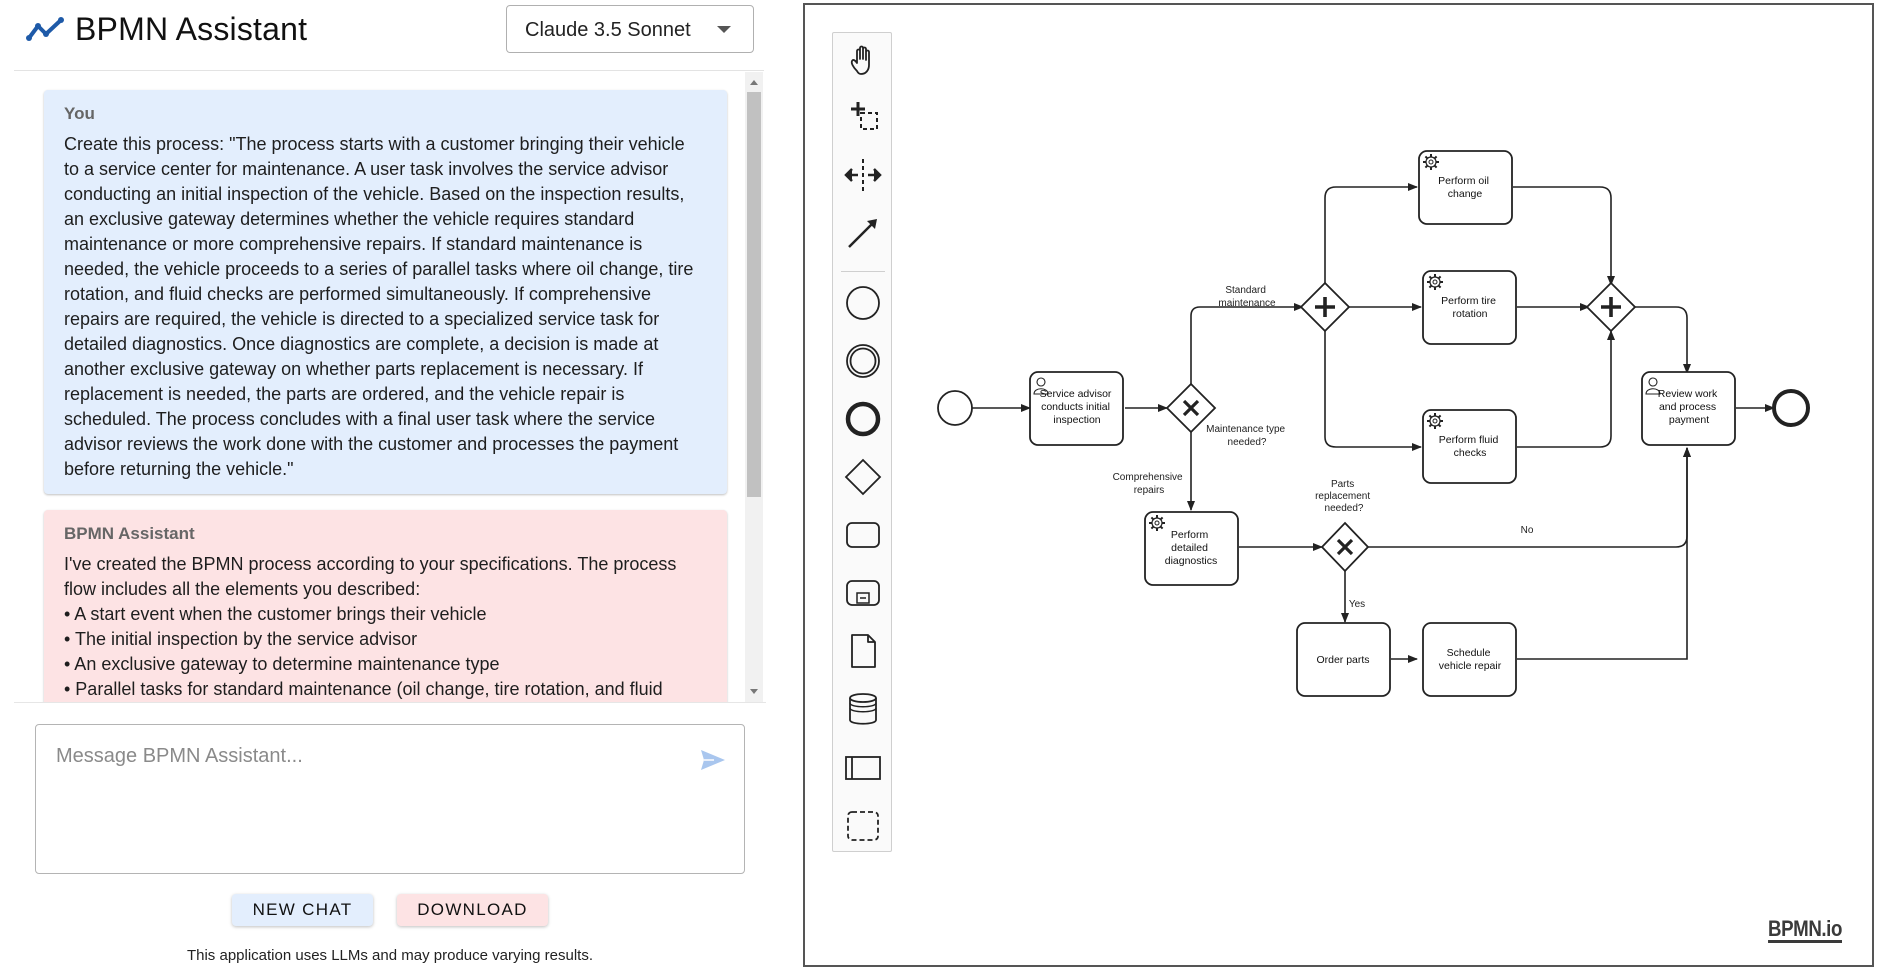 The image size is (1878, 972). I want to click on model-select-value: Claude 3.5 Sonnet, so click(608, 30).